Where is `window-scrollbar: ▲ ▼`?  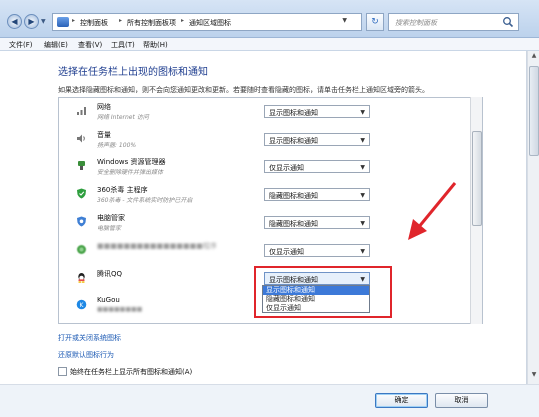
window-scrollbar: ▲ ▼ is located at coordinates (533, 217).